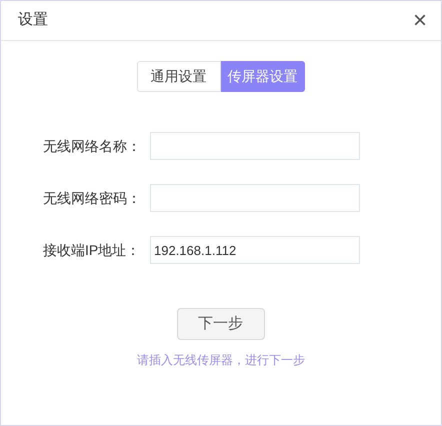 This screenshot has width=442, height=426. I want to click on window-title: 设置, so click(33, 20).